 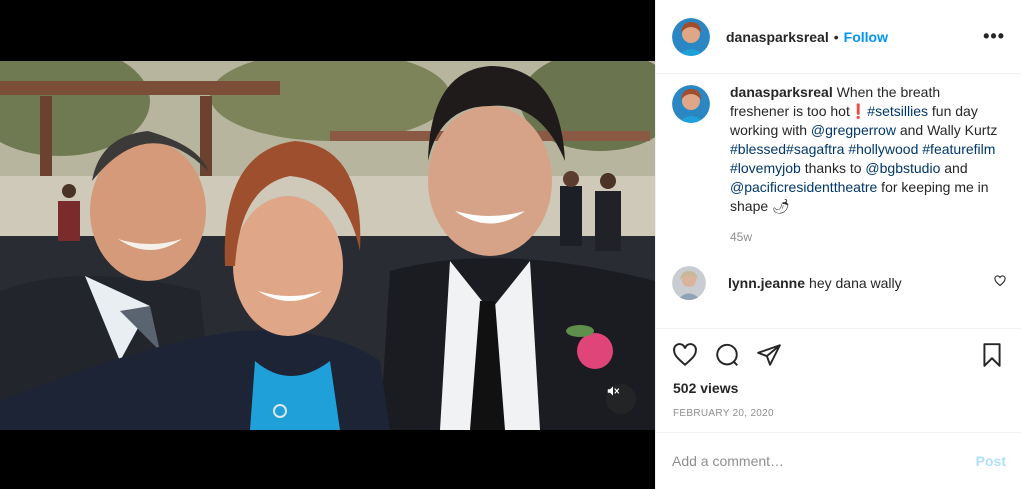 I want to click on post-username: danasparksreal, so click(x=777, y=37).